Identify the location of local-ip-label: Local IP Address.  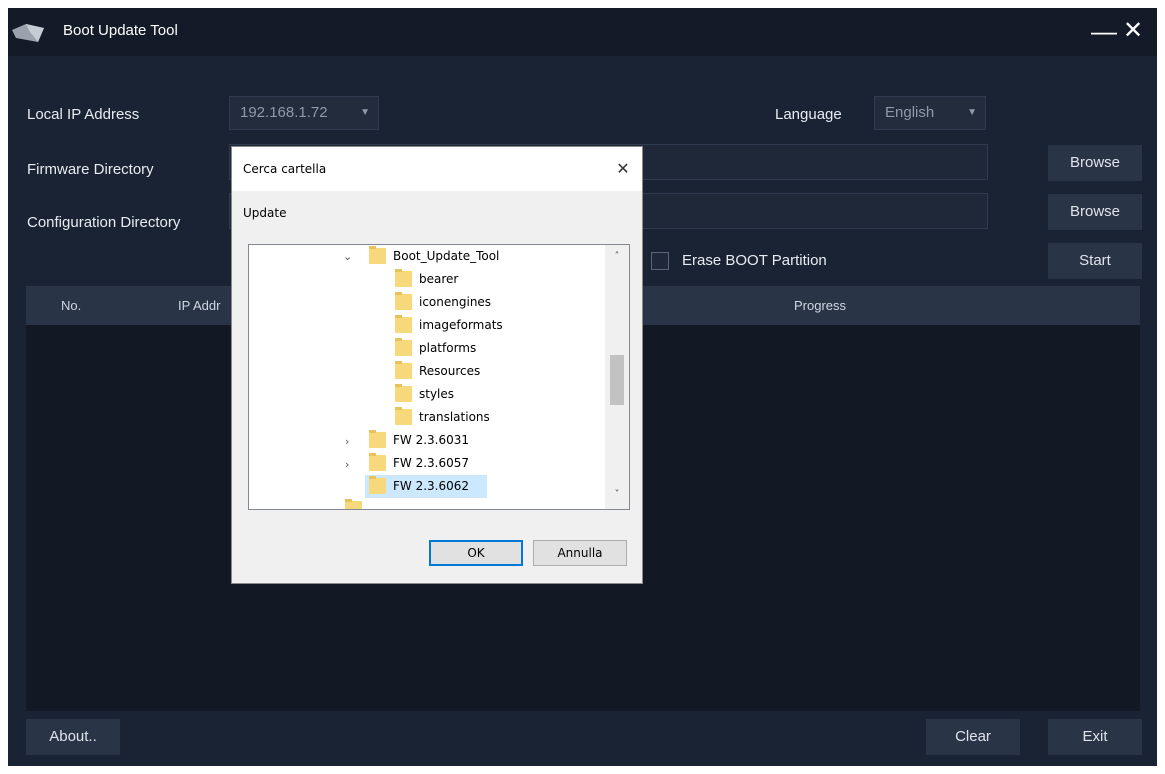
(83, 114).